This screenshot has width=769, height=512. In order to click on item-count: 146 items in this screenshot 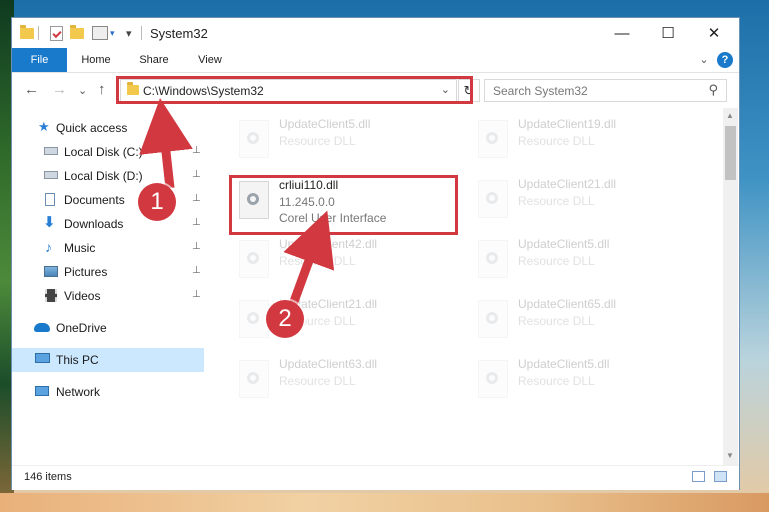, I will do `click(48, 477)`.